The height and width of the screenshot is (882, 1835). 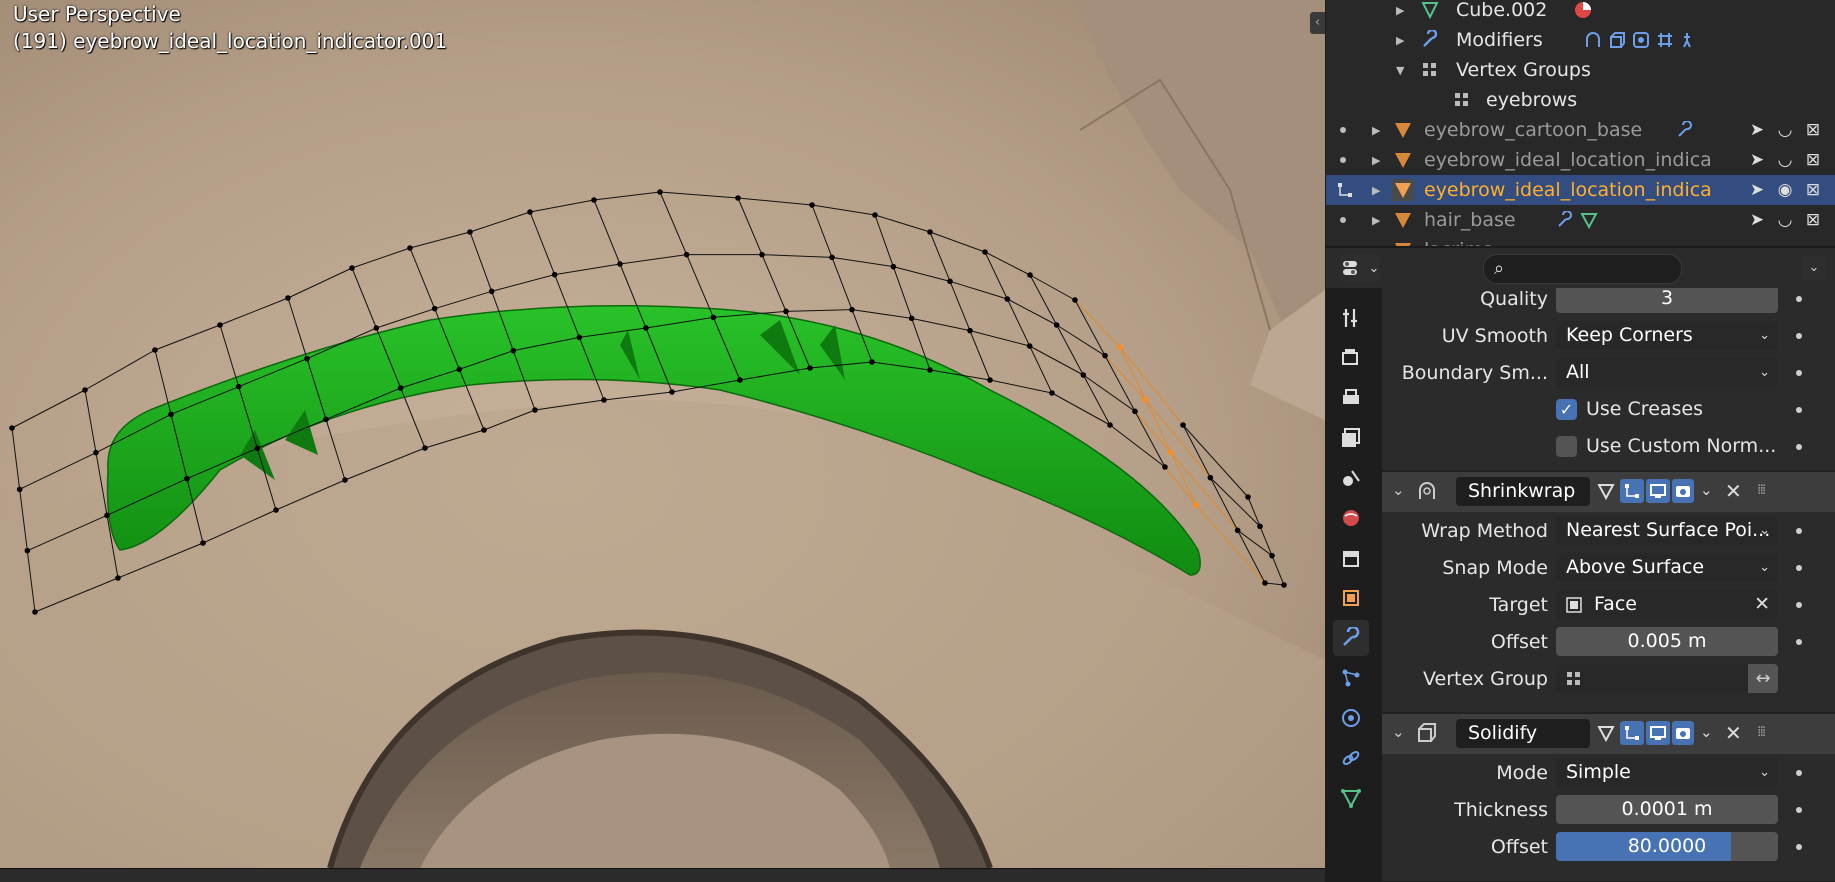 I want to click on outliner-row-cube: ▶ Cube.002, so click(x=1580, y=12).